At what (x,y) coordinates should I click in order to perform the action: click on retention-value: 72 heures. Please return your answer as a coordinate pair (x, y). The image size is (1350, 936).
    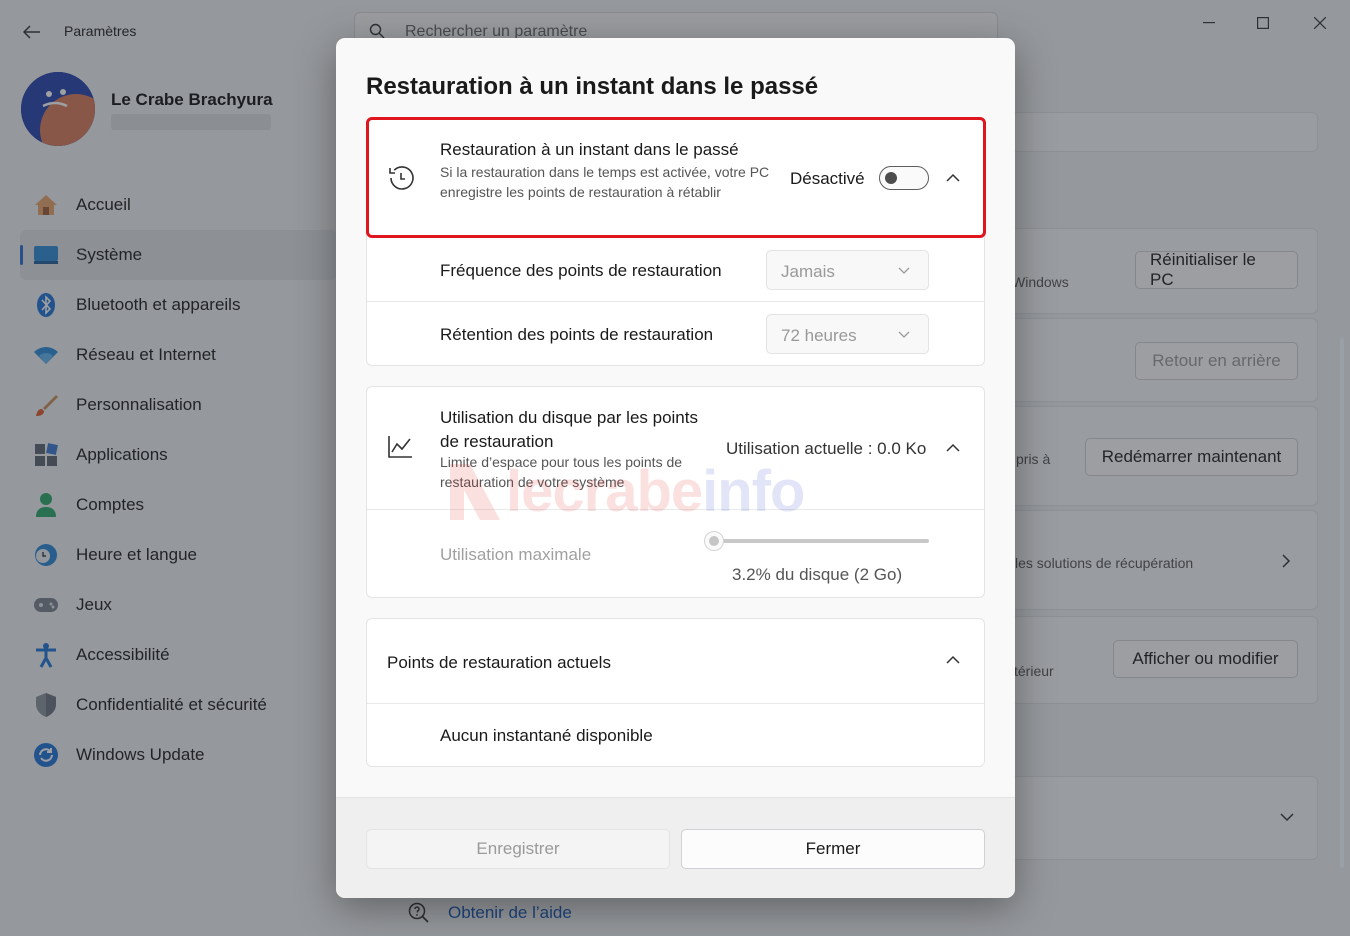
    Looking at the image, I should click on (819, 335).